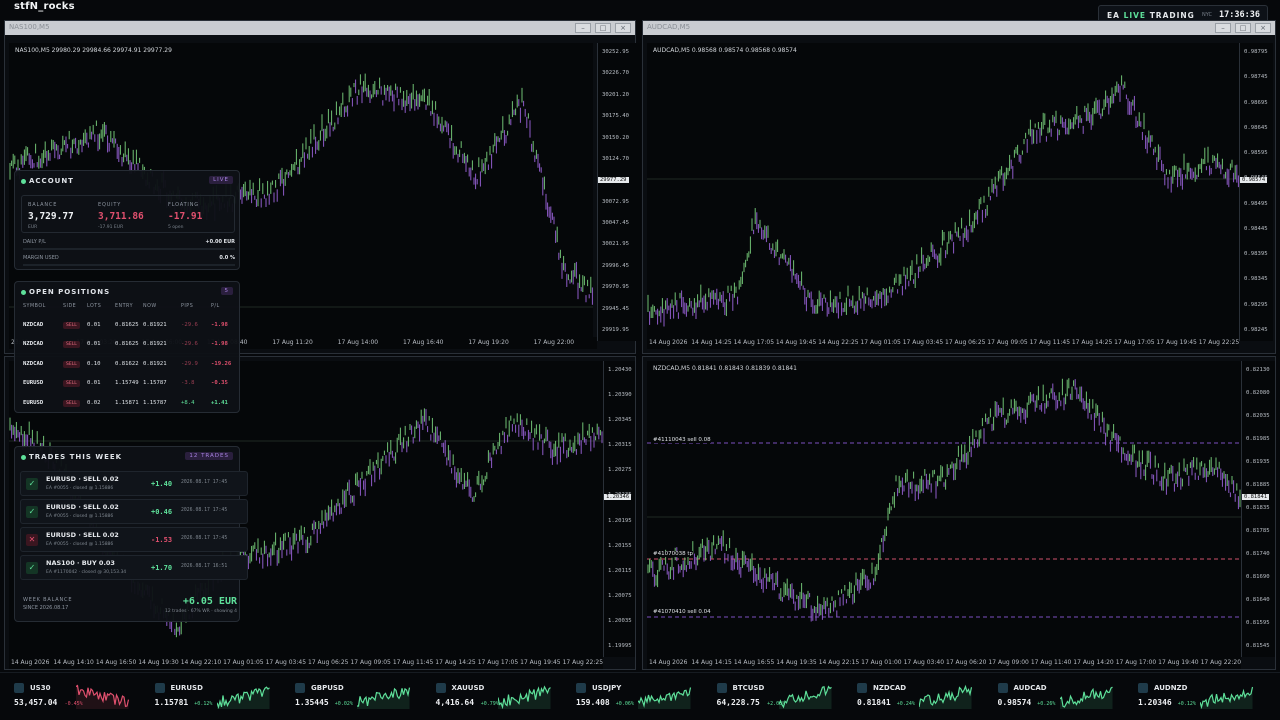 This screenshot has height=720, width=1280. I want to click on margin-bar, so click(129, 265).